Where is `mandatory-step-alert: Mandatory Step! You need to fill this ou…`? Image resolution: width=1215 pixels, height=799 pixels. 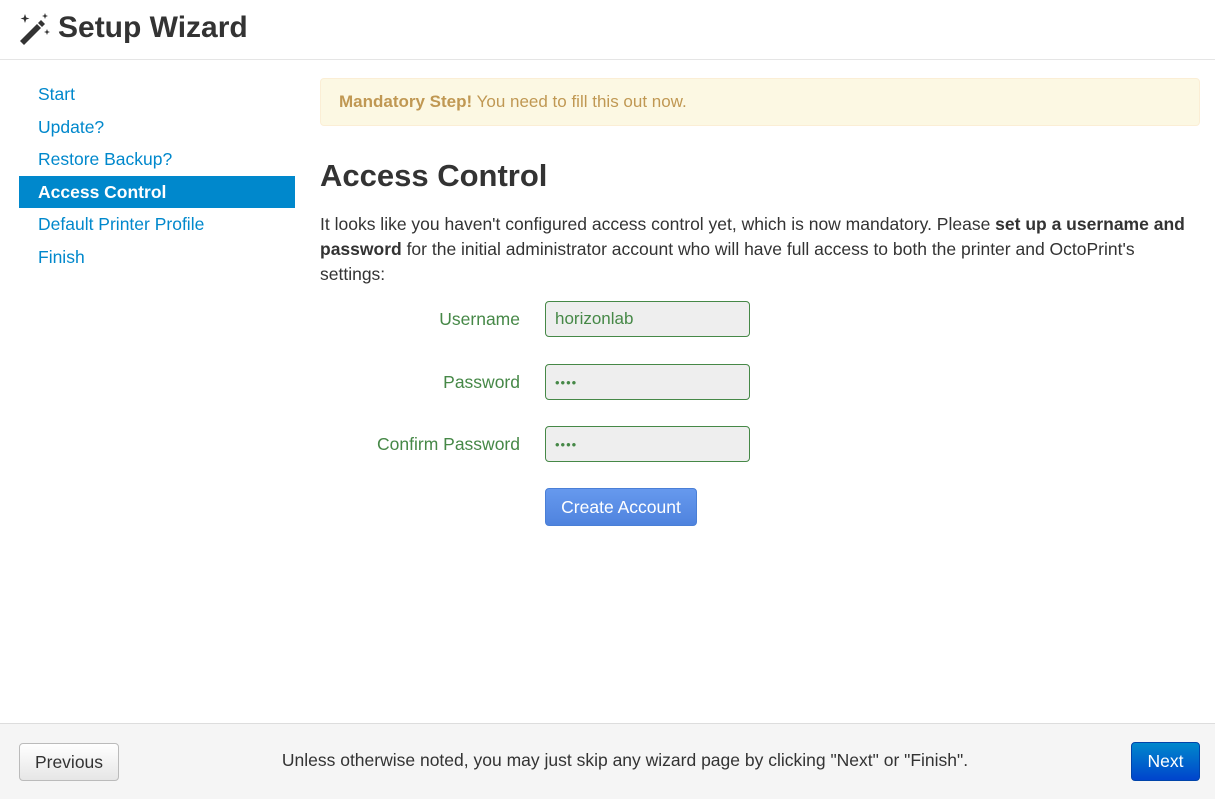
mandatory-step-alert: Mandatory Step! You need to fill this ou… is located at coordinates (760, 102).